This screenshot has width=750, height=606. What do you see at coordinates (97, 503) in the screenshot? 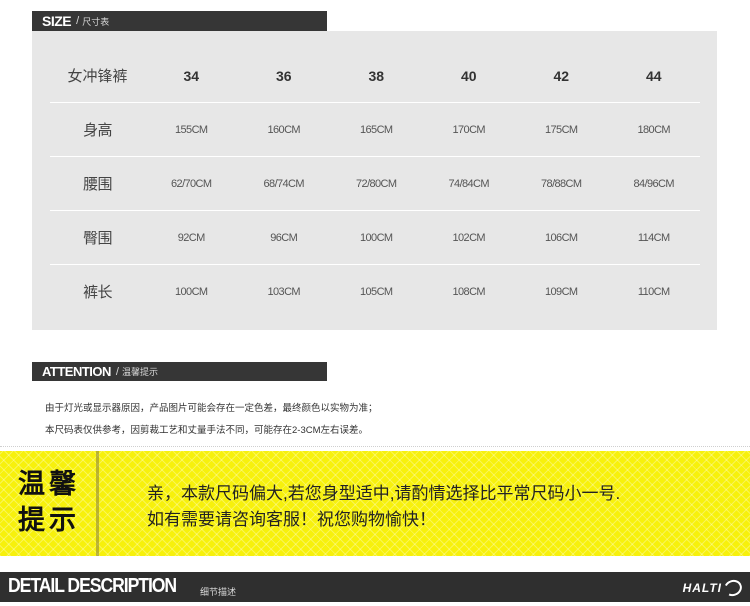
I see `banner-divider` at bounding box center [97, 503].